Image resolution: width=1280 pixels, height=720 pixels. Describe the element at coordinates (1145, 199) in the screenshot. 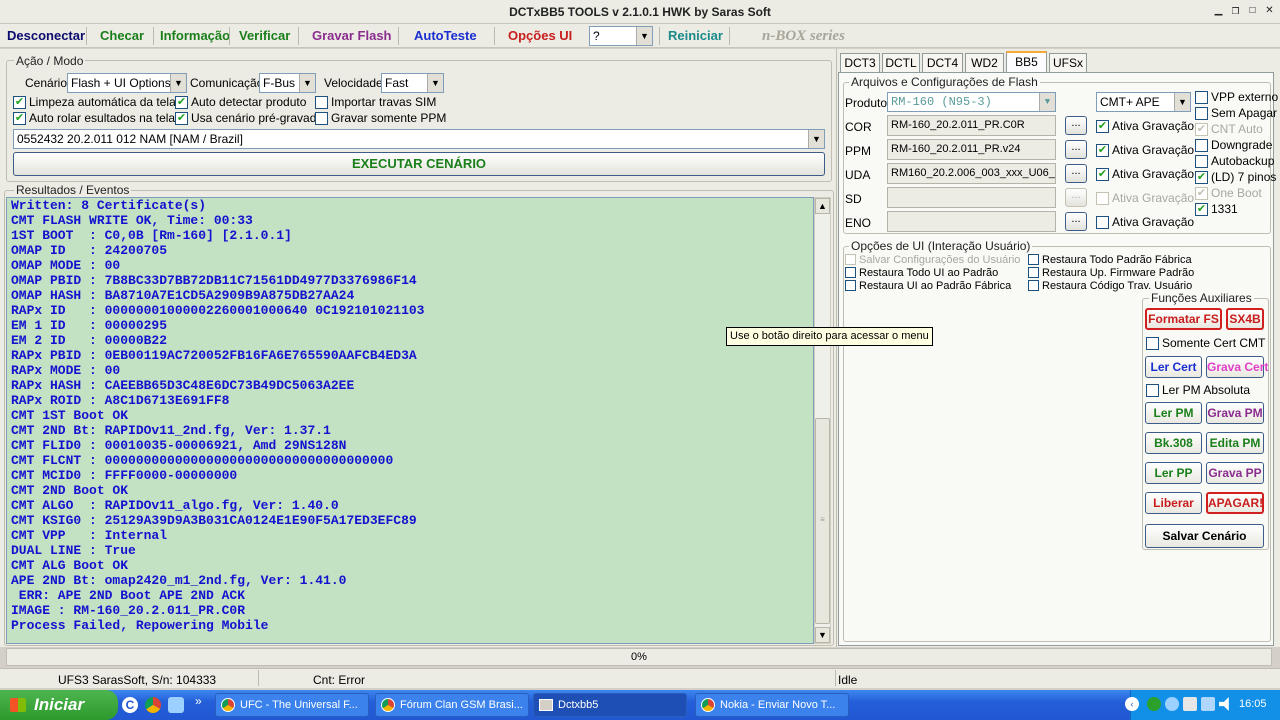

I see `sd-ativa-checkbox: Ativa Gravação` at that location.